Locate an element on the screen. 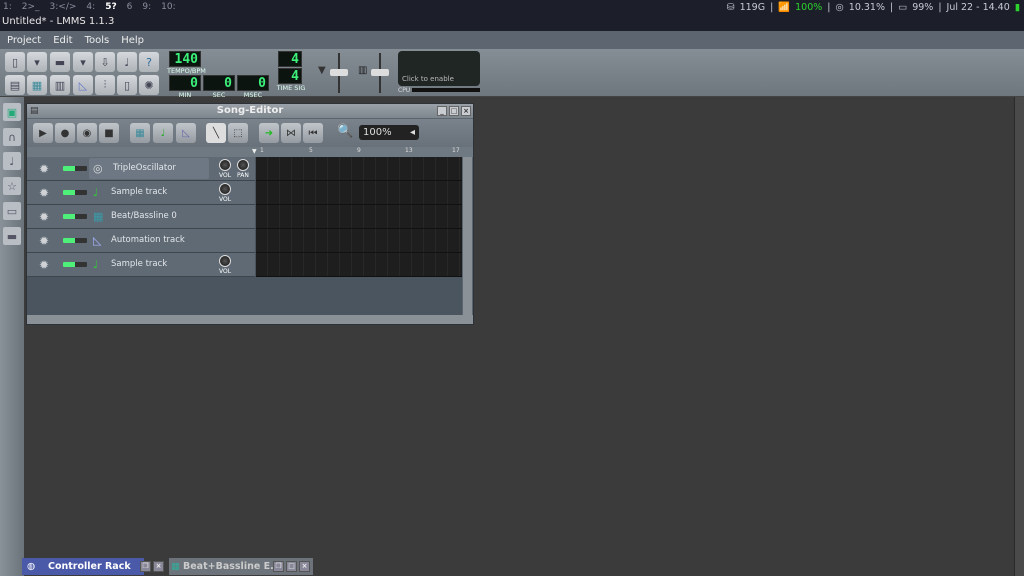 This screenshot has width=1024, height=576. help-icon: ? is located at coordinates (149, 62).